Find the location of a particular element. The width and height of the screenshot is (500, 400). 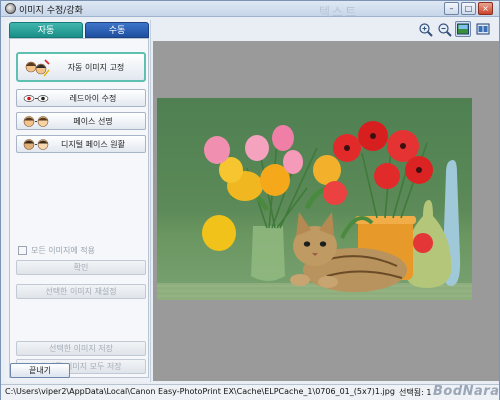

face-sharpen-button: 페이스 선명 is located at coordinates (81, 121).